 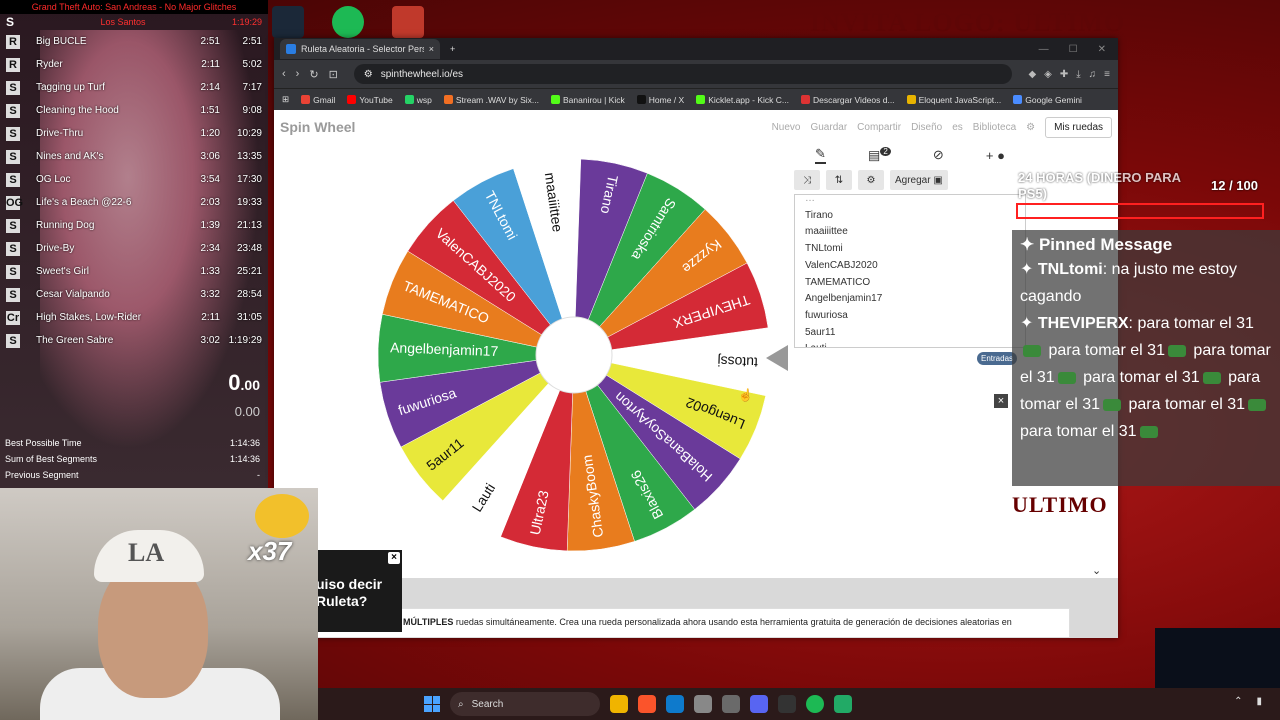 What do you see at coordinates (318, 100) in the screenshot?
I see `bookmark-item: Gmail` at bounding box center [318, 100].